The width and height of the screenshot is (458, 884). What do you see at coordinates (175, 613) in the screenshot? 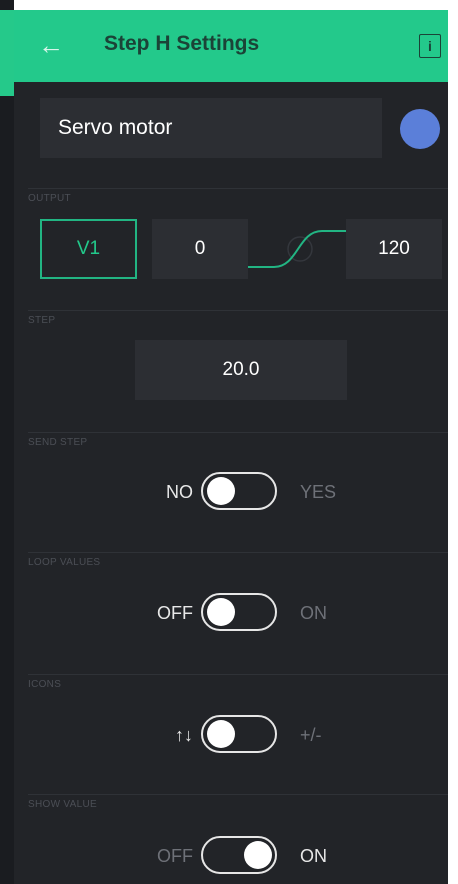
I see `loop-values-off-label: OFF` at bounding box center [175, 613].